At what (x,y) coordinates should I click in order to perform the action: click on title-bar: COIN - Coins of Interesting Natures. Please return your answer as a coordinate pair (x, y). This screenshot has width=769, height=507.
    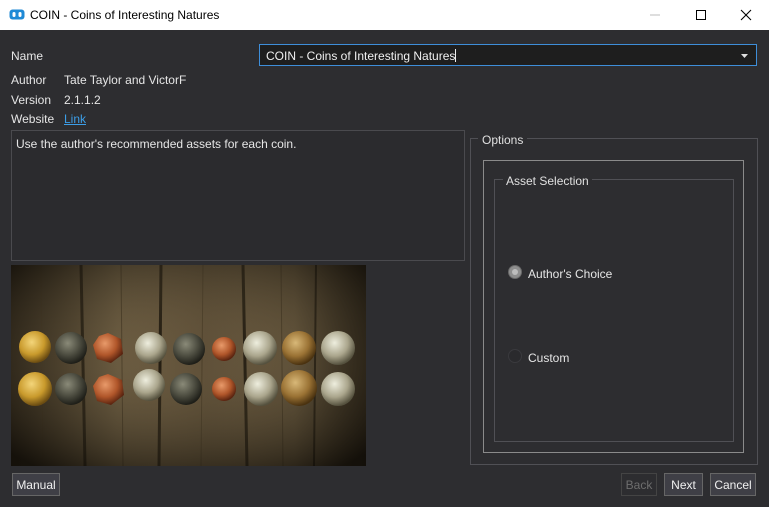
    Looking at the image, I should click on (384, 15).